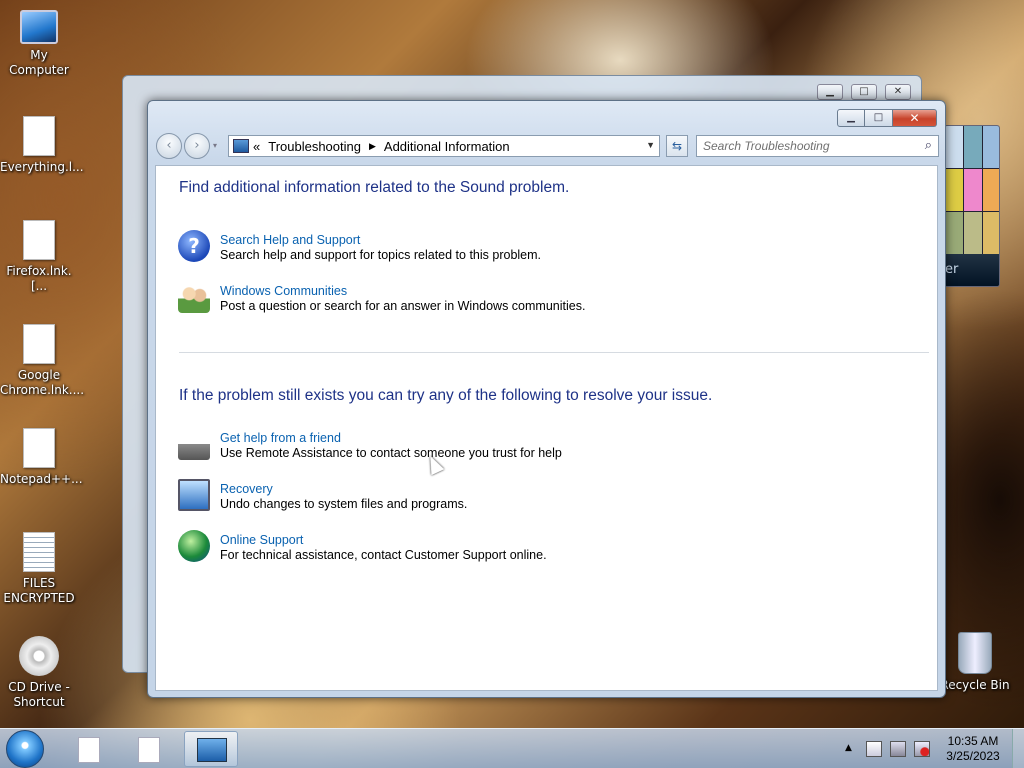  I want to click on breadcrumb-additional-information: Additional Information, so click(447, 146).